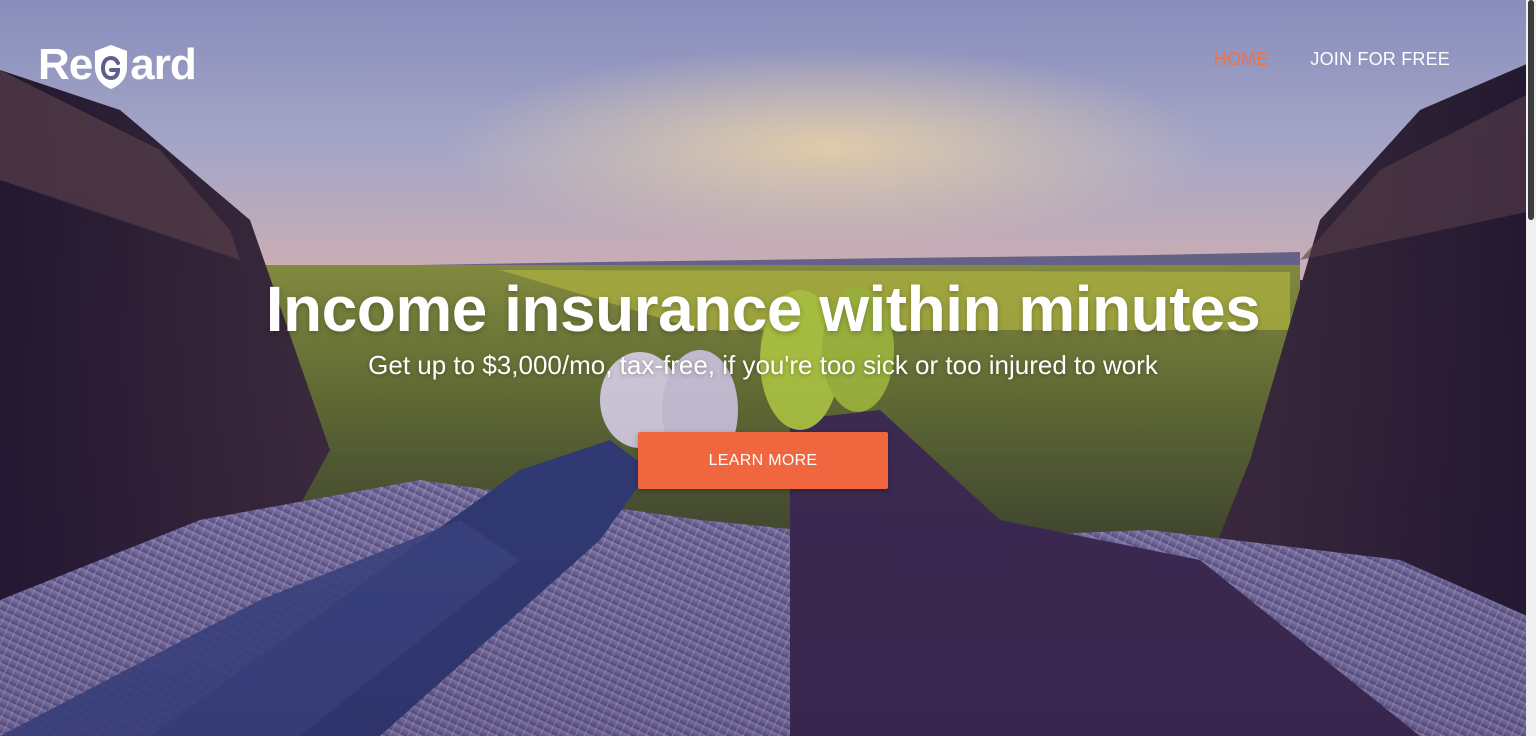 Image resolution: width=1536 pixels, height=736 pixels. I want to click on page-scrollbar, so click(1531, 368).